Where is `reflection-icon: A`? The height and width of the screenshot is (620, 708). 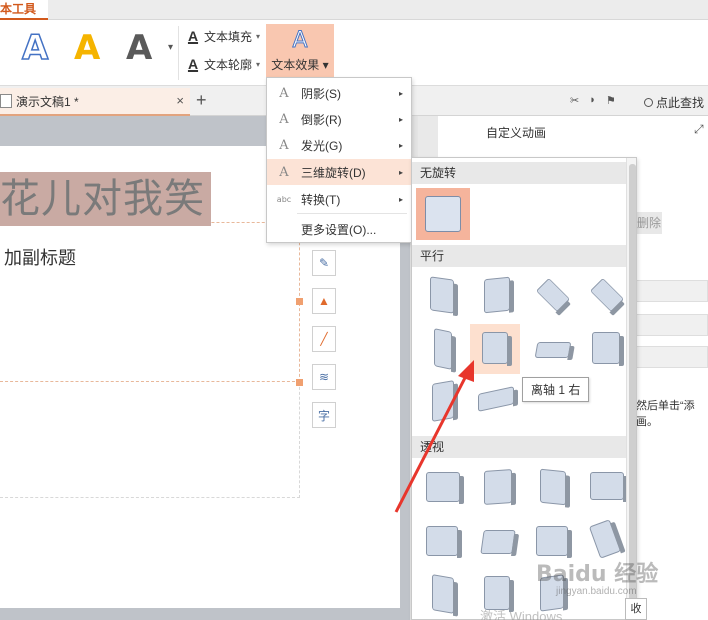
reflection-icon: A is located at coordinates (284, 119).